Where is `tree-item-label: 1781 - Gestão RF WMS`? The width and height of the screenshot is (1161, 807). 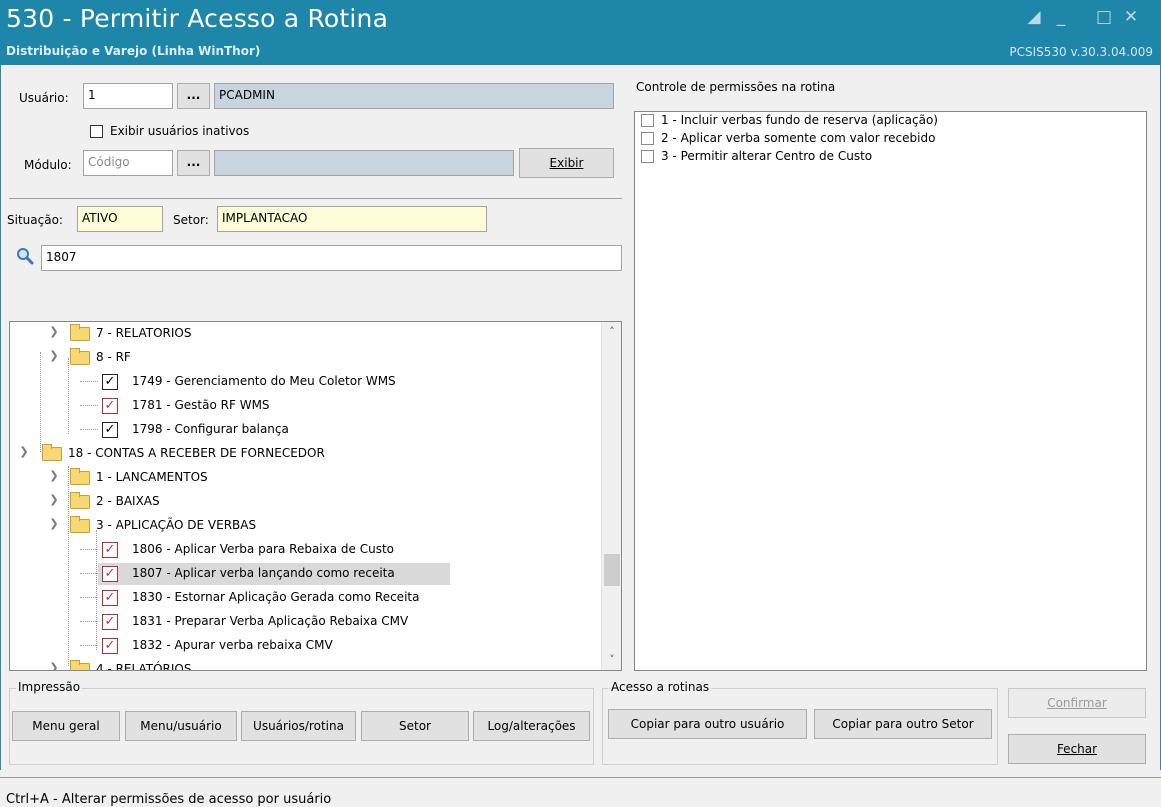 tree-item-label: 1781 - Gestão RF WMS is located at coordinates (201, 405).